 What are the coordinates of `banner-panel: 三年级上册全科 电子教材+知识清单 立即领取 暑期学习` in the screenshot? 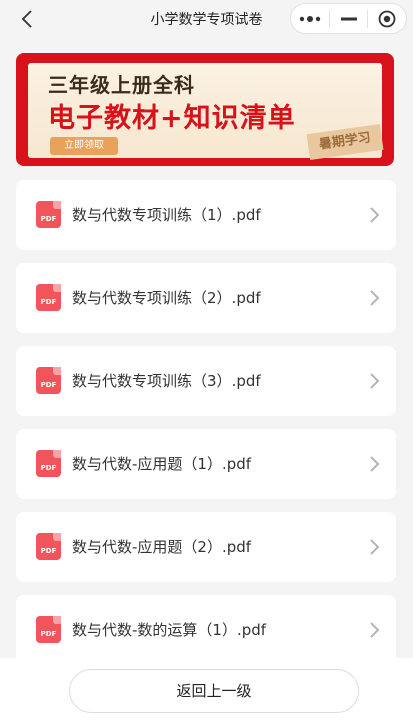 It's located at (206, 112).